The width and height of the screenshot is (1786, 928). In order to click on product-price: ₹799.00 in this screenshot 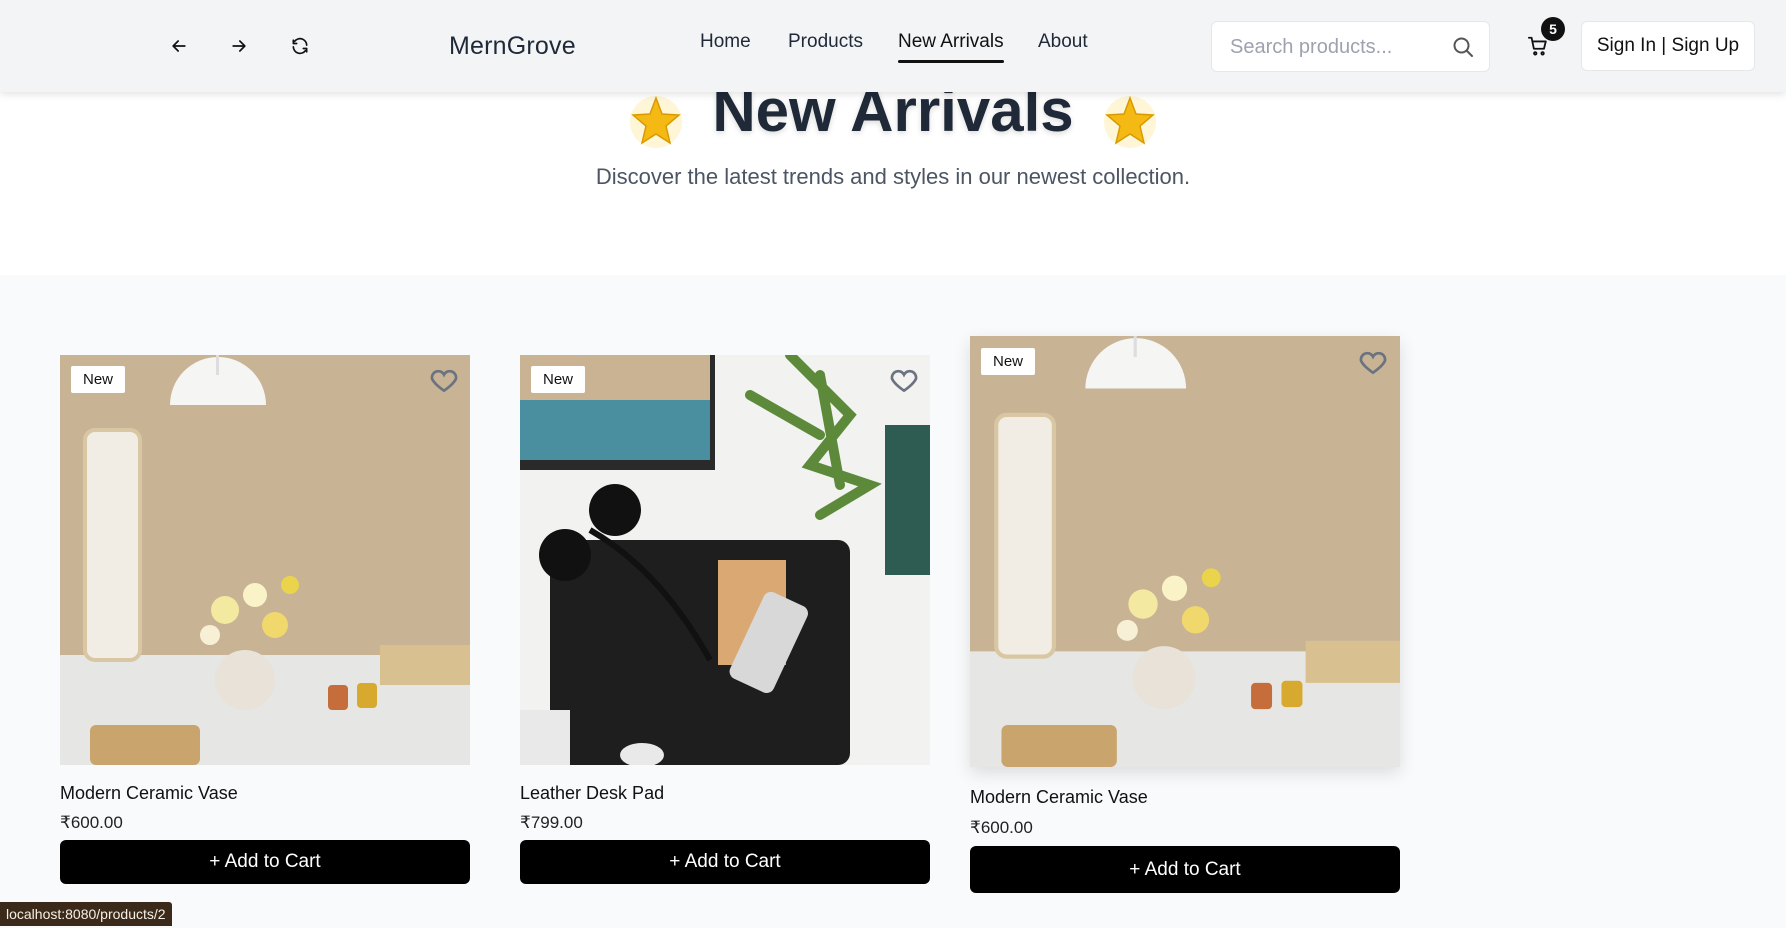, I will do `click(551, 822)`.